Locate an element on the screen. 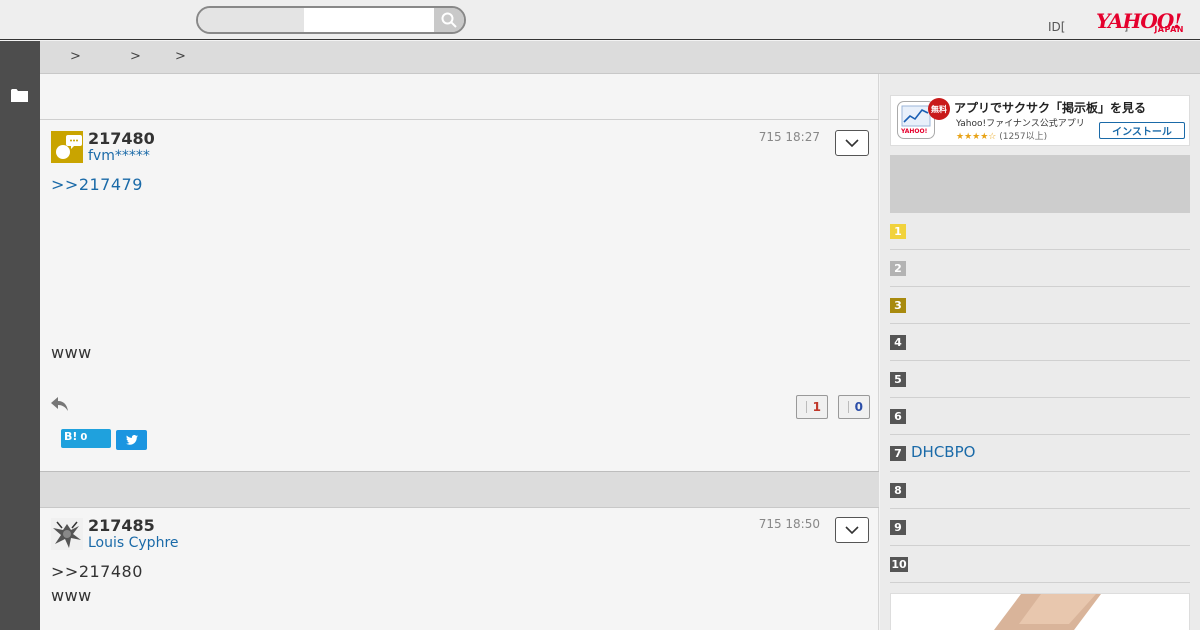  search-icon is located at coordinates (449, 20).